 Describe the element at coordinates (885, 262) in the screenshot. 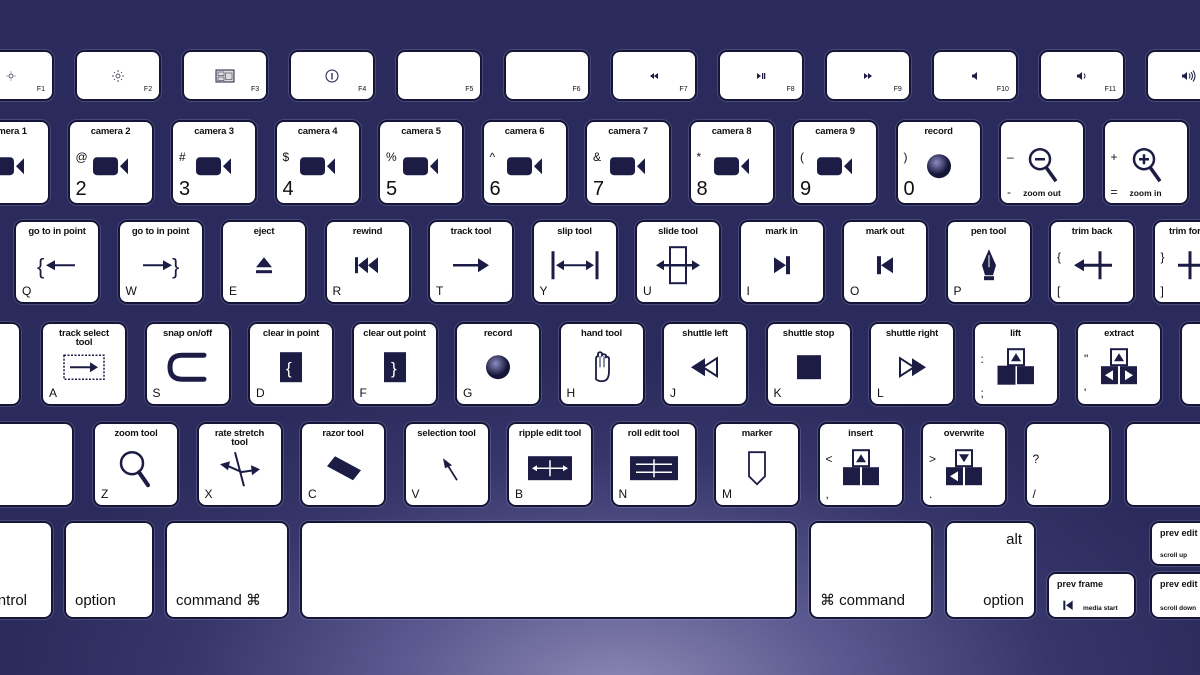

I see `key-mark-out-o: mark out O` at that location.